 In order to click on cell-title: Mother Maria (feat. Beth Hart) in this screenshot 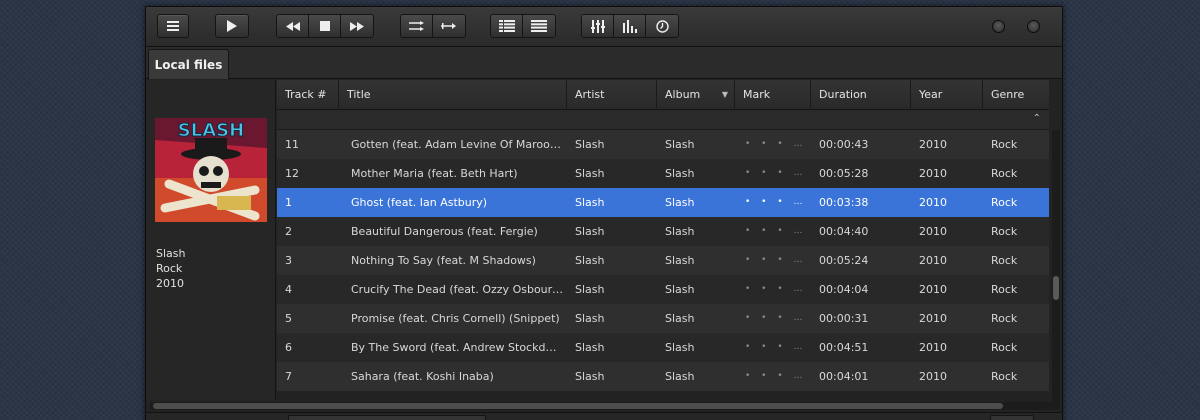, I will do `click(434, 173)`.